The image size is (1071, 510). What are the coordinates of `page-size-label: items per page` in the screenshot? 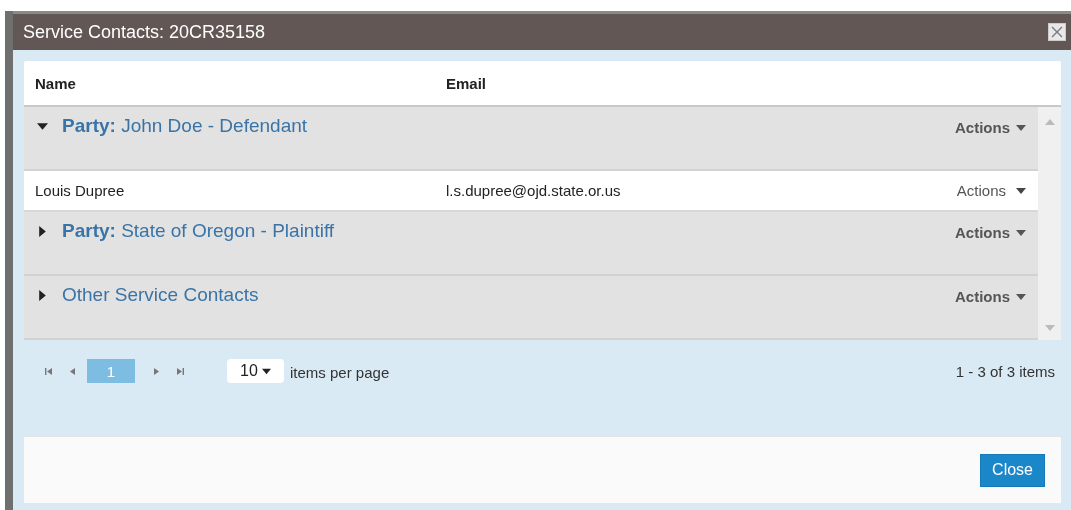 It's located at (340, 372).